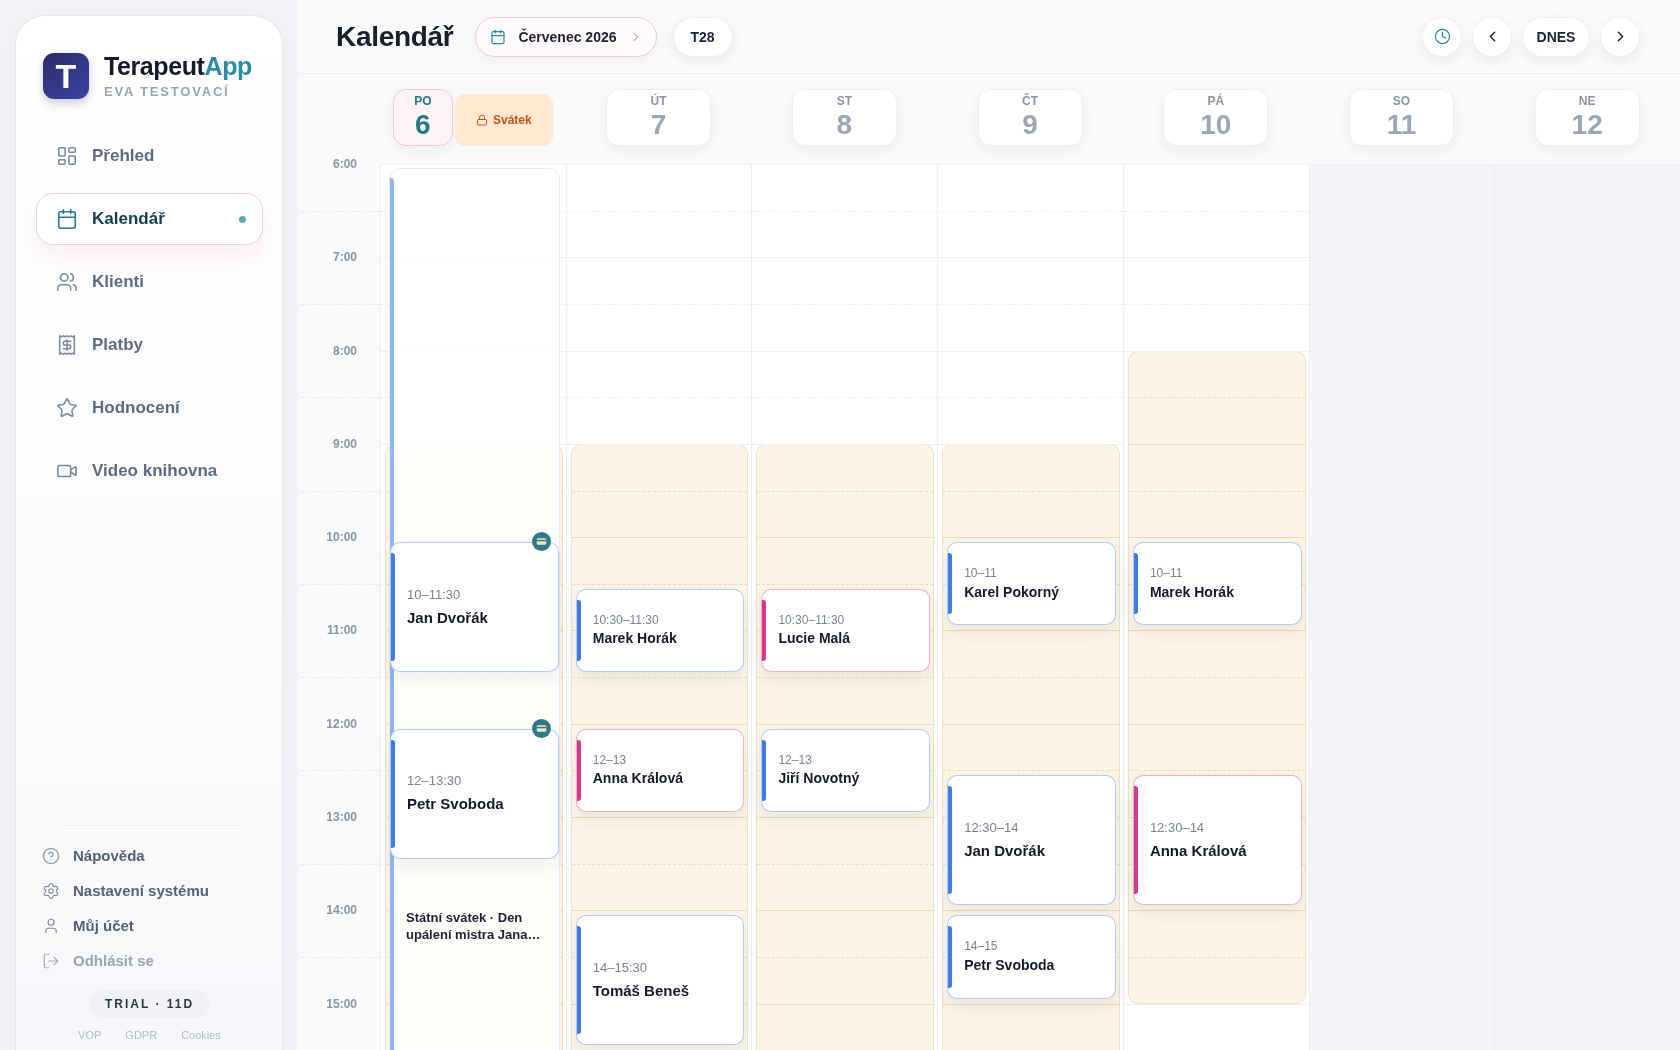 This screenshot has height=1050, width=1680. Describe the element at coordinates (149, 471) in the screenshot. I see `nav-item: Video knihovna` at that location.